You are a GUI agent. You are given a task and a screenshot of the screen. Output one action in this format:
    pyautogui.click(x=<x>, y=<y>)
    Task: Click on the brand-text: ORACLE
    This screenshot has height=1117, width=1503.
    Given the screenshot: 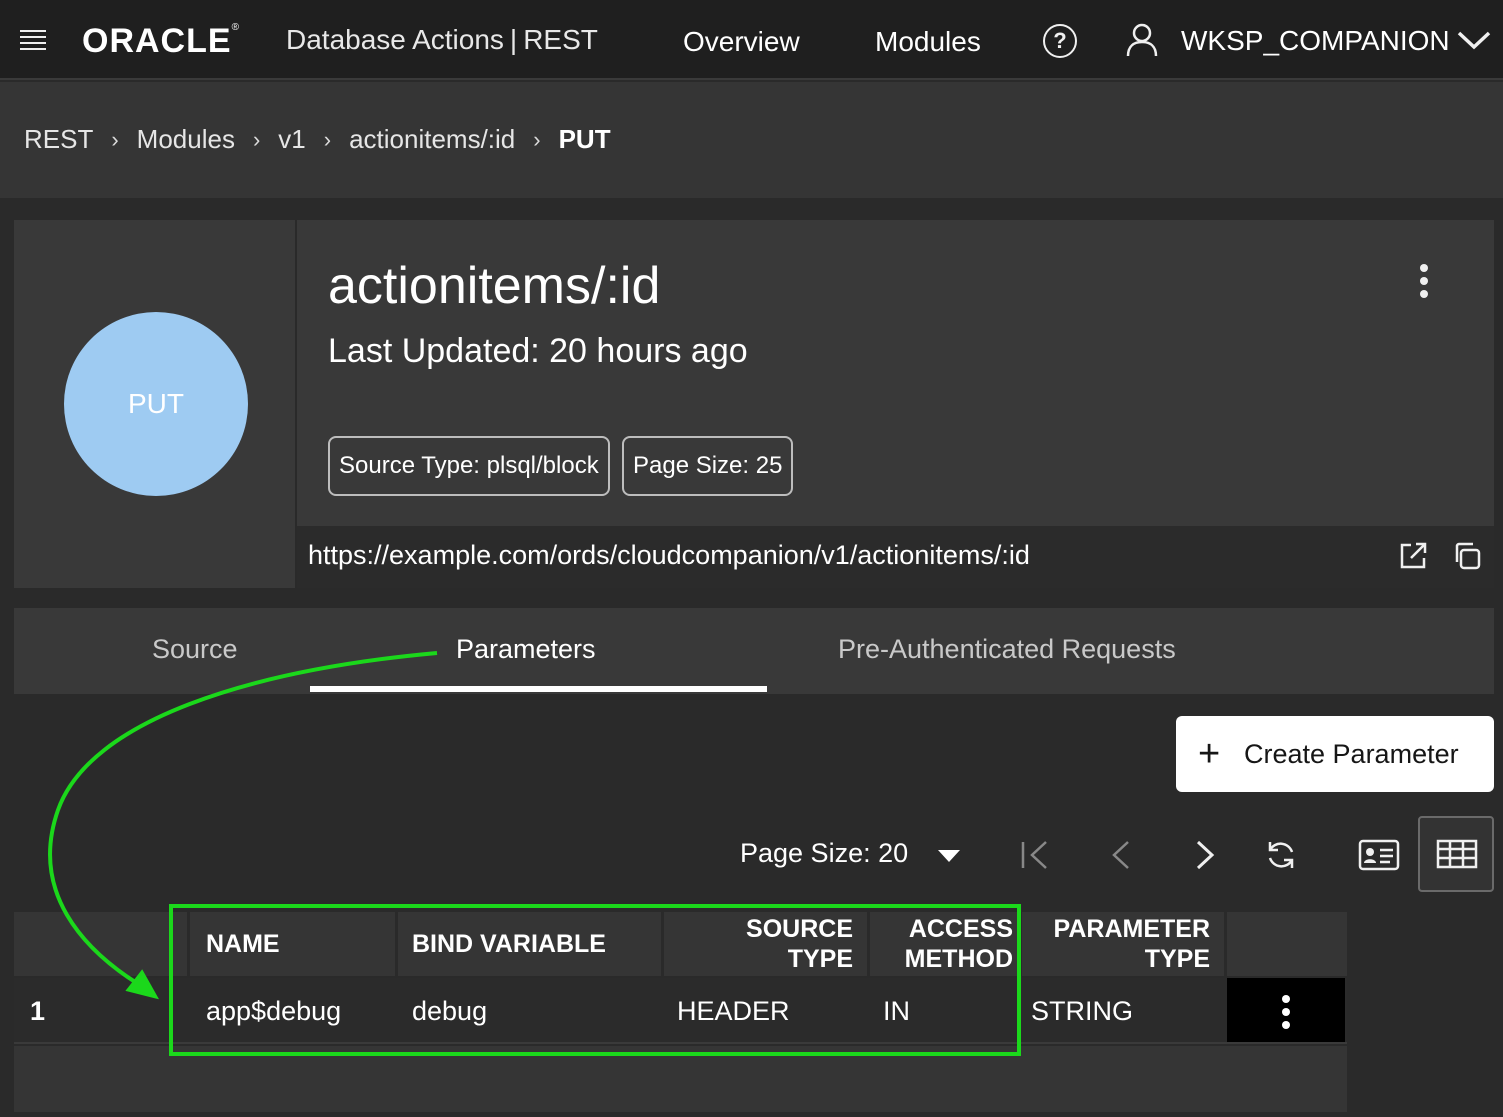 What is the action you would take?
    pyautogui.click(x=157, y=41)
    